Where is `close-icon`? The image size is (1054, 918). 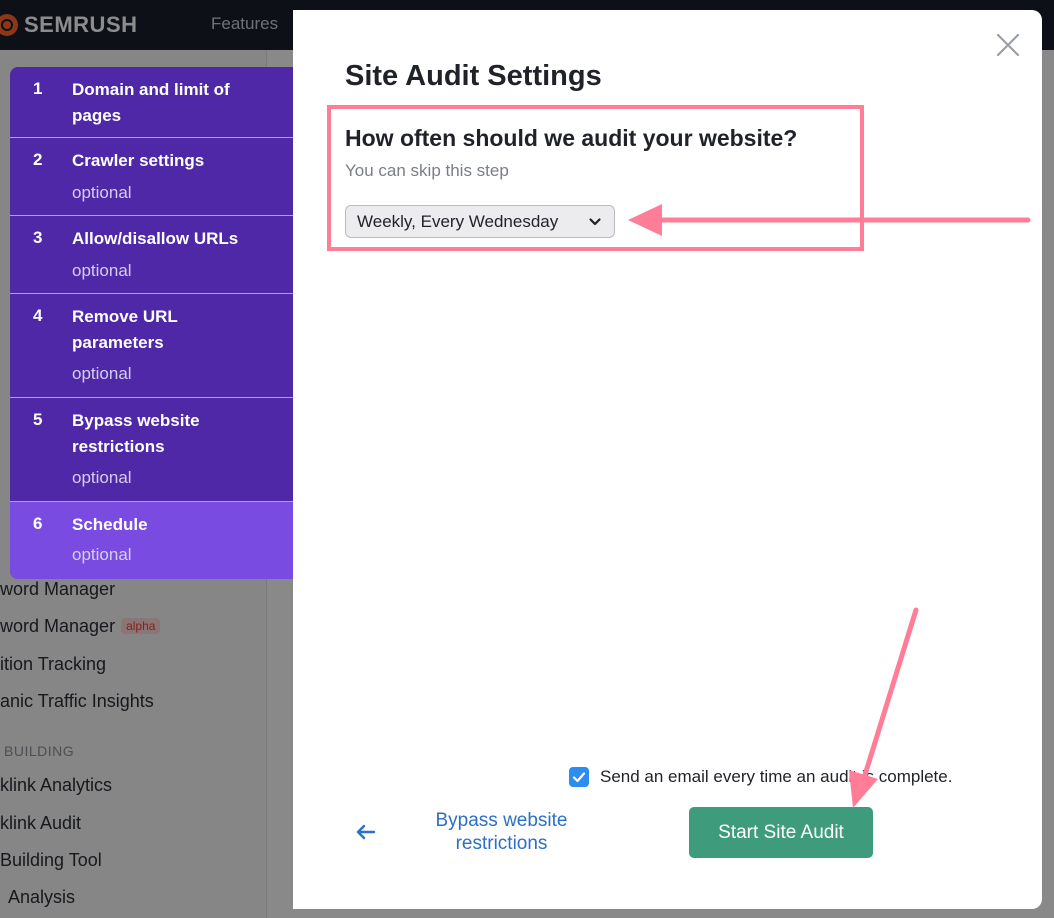
close-icon is located at coordinates (1008, 45).